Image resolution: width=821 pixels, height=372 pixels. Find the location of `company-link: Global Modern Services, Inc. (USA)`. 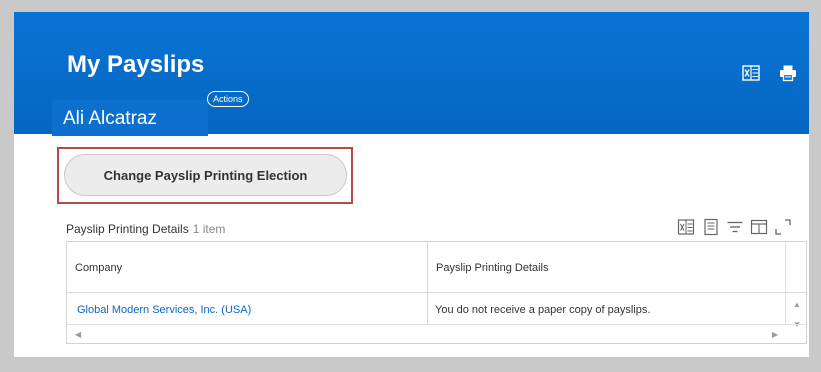

company-link: Global Modern Services, Inc. (USA) is located at coordinates (164, 310).